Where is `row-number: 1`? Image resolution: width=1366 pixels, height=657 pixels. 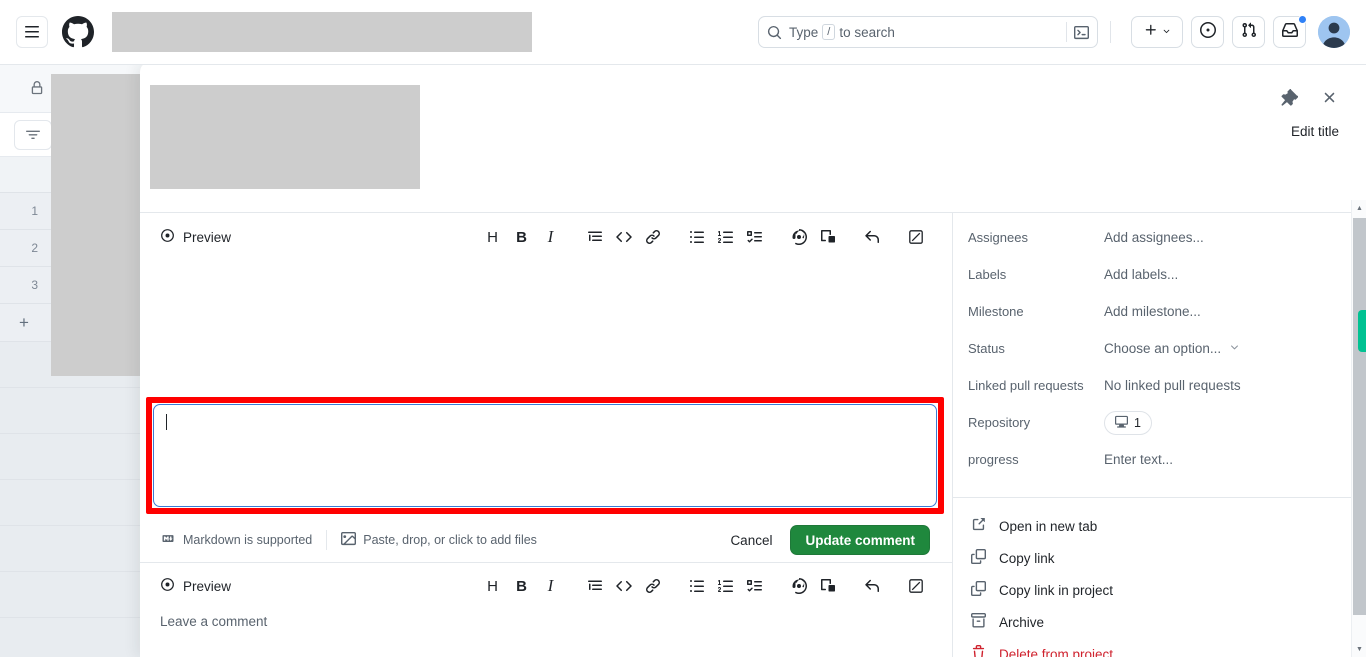 row-number: 1 is located at coordinates (34, 211).